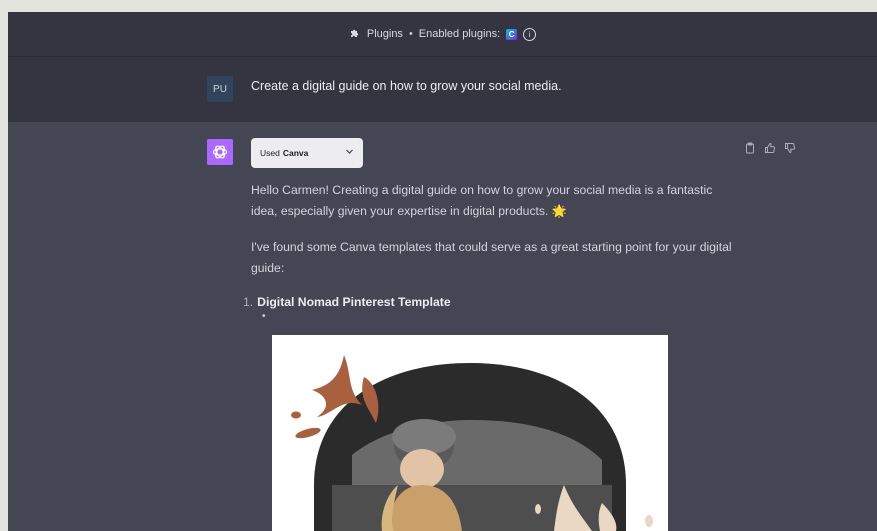 The image size is (877, 531). What do you see at coordinates (790, 148) in the screenshot?
I see `thumbs-down-icon` at bounding box center [790, 148].